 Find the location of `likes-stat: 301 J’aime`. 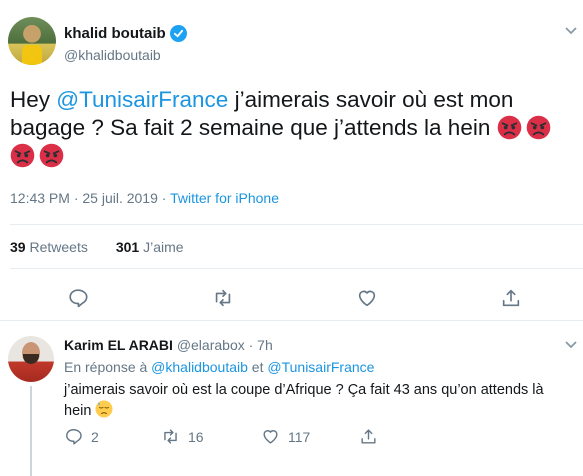

likes-stat: 301 J’aime is located at coordinates (150, 247).